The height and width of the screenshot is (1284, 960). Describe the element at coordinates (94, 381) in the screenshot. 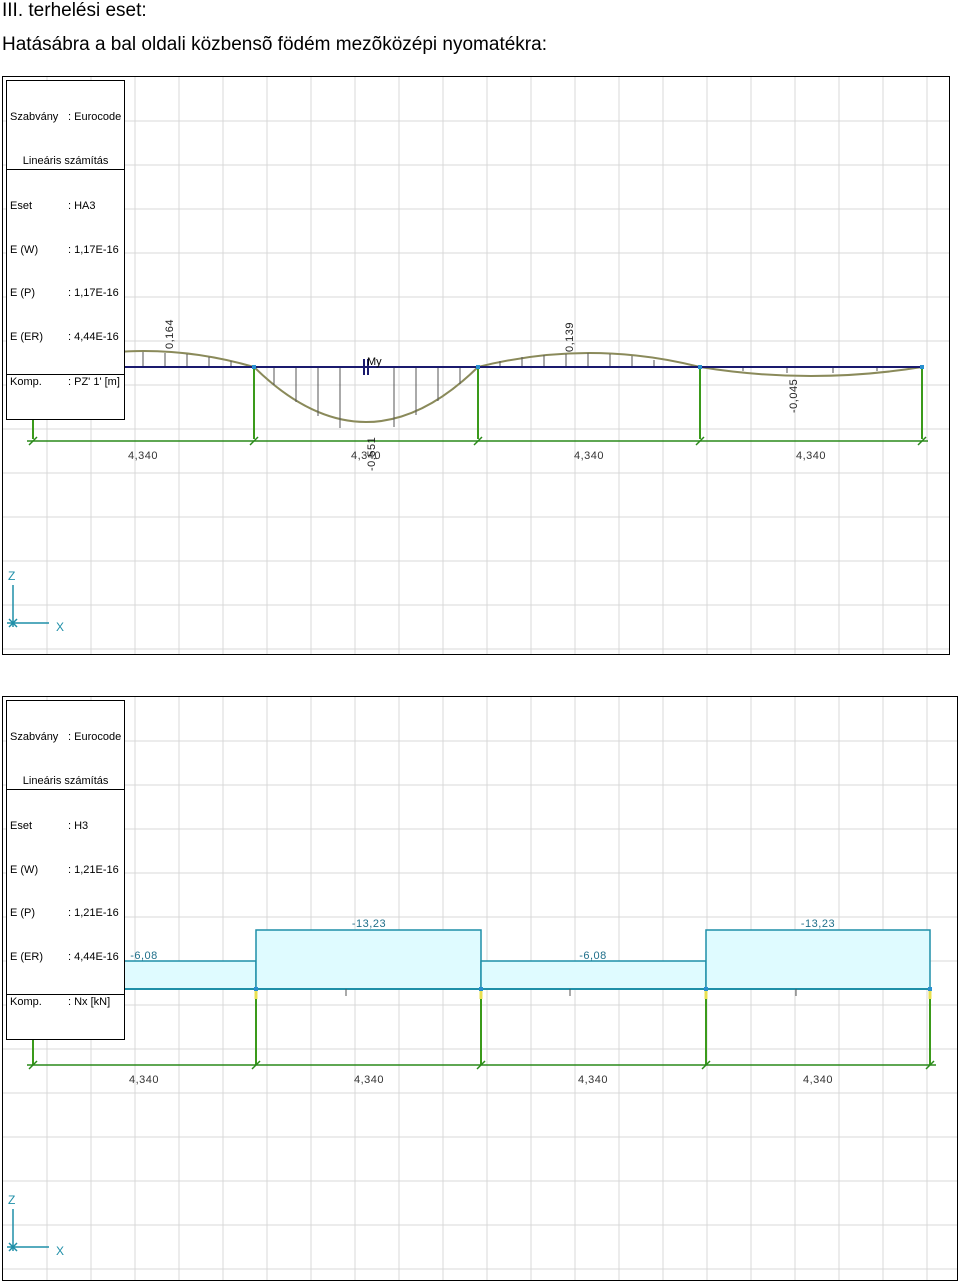

I see `info-comp-value: : PZ' 1' [m]` at that location.